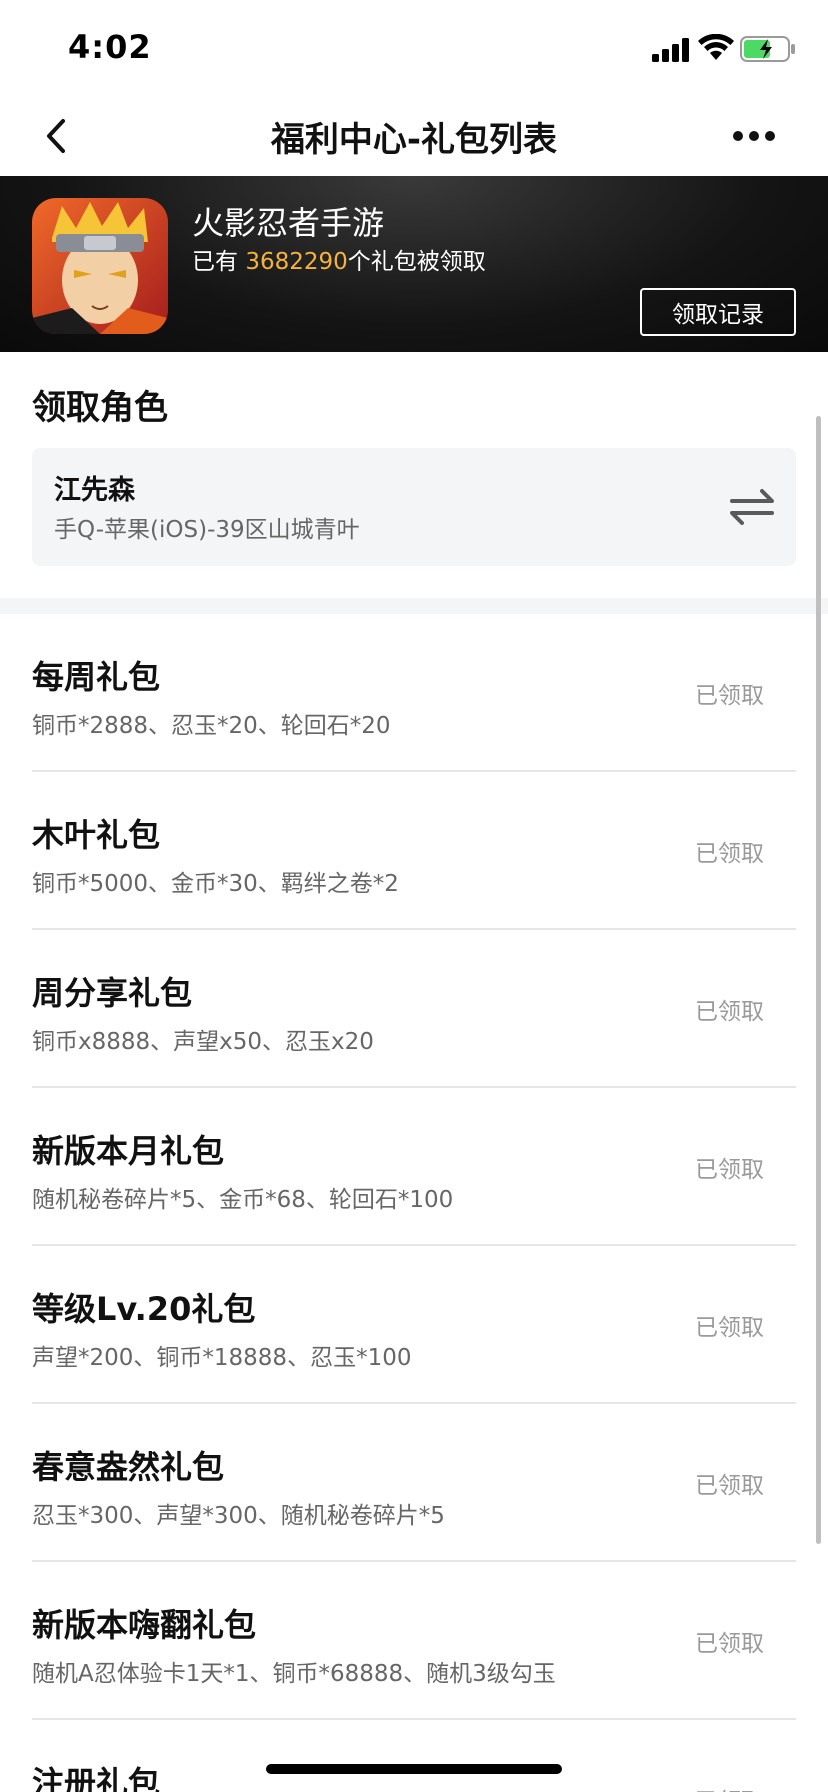 The image size is (828, 1792). Describe the element at coordinates (414, 1641) in the screenshot. I see `gift-item: 新版本嗨翻礼包 随机A忍体验卡1天*1、铜币*68888、随机3级勾玉 已领取` at that location.